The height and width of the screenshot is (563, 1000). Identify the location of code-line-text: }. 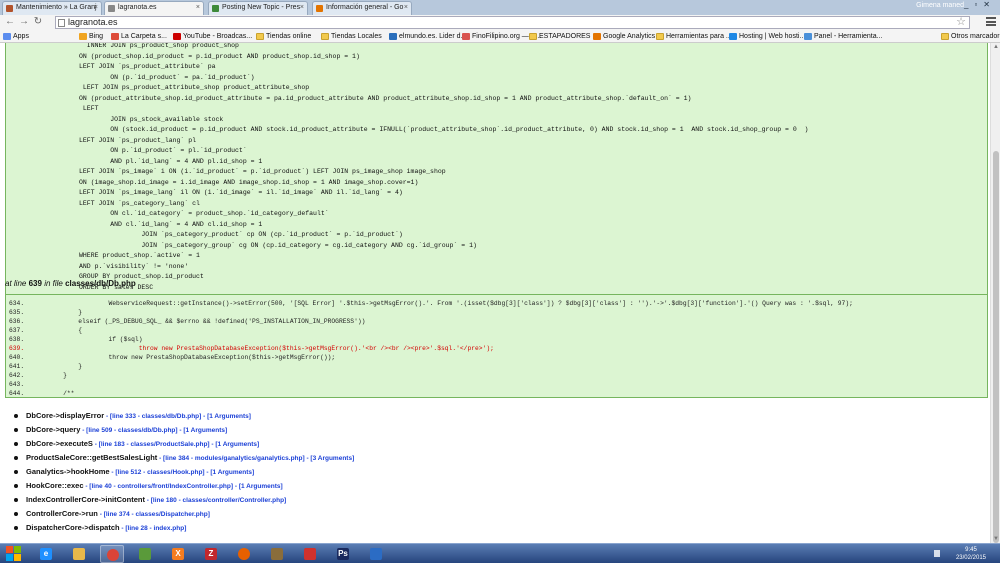
(65, 312).